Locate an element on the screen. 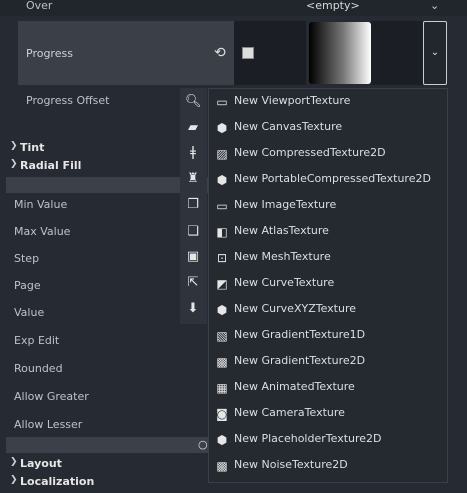  menu-item-new-curve-xyz-texture: ⬢ New CurveXYZTexture is located at coordinates (328, 310).